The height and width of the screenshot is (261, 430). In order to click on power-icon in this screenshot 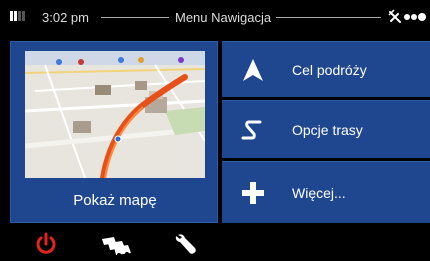, I will do `click(46, 244)`.